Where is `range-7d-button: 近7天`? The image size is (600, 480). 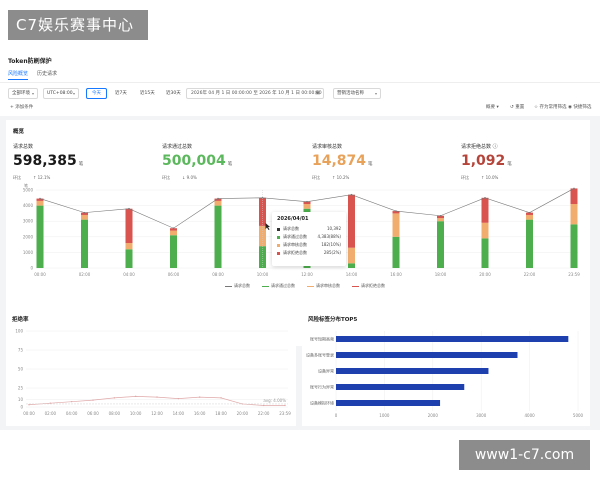
range-7d-button: 近7天 is located at coordinates (121, 93).